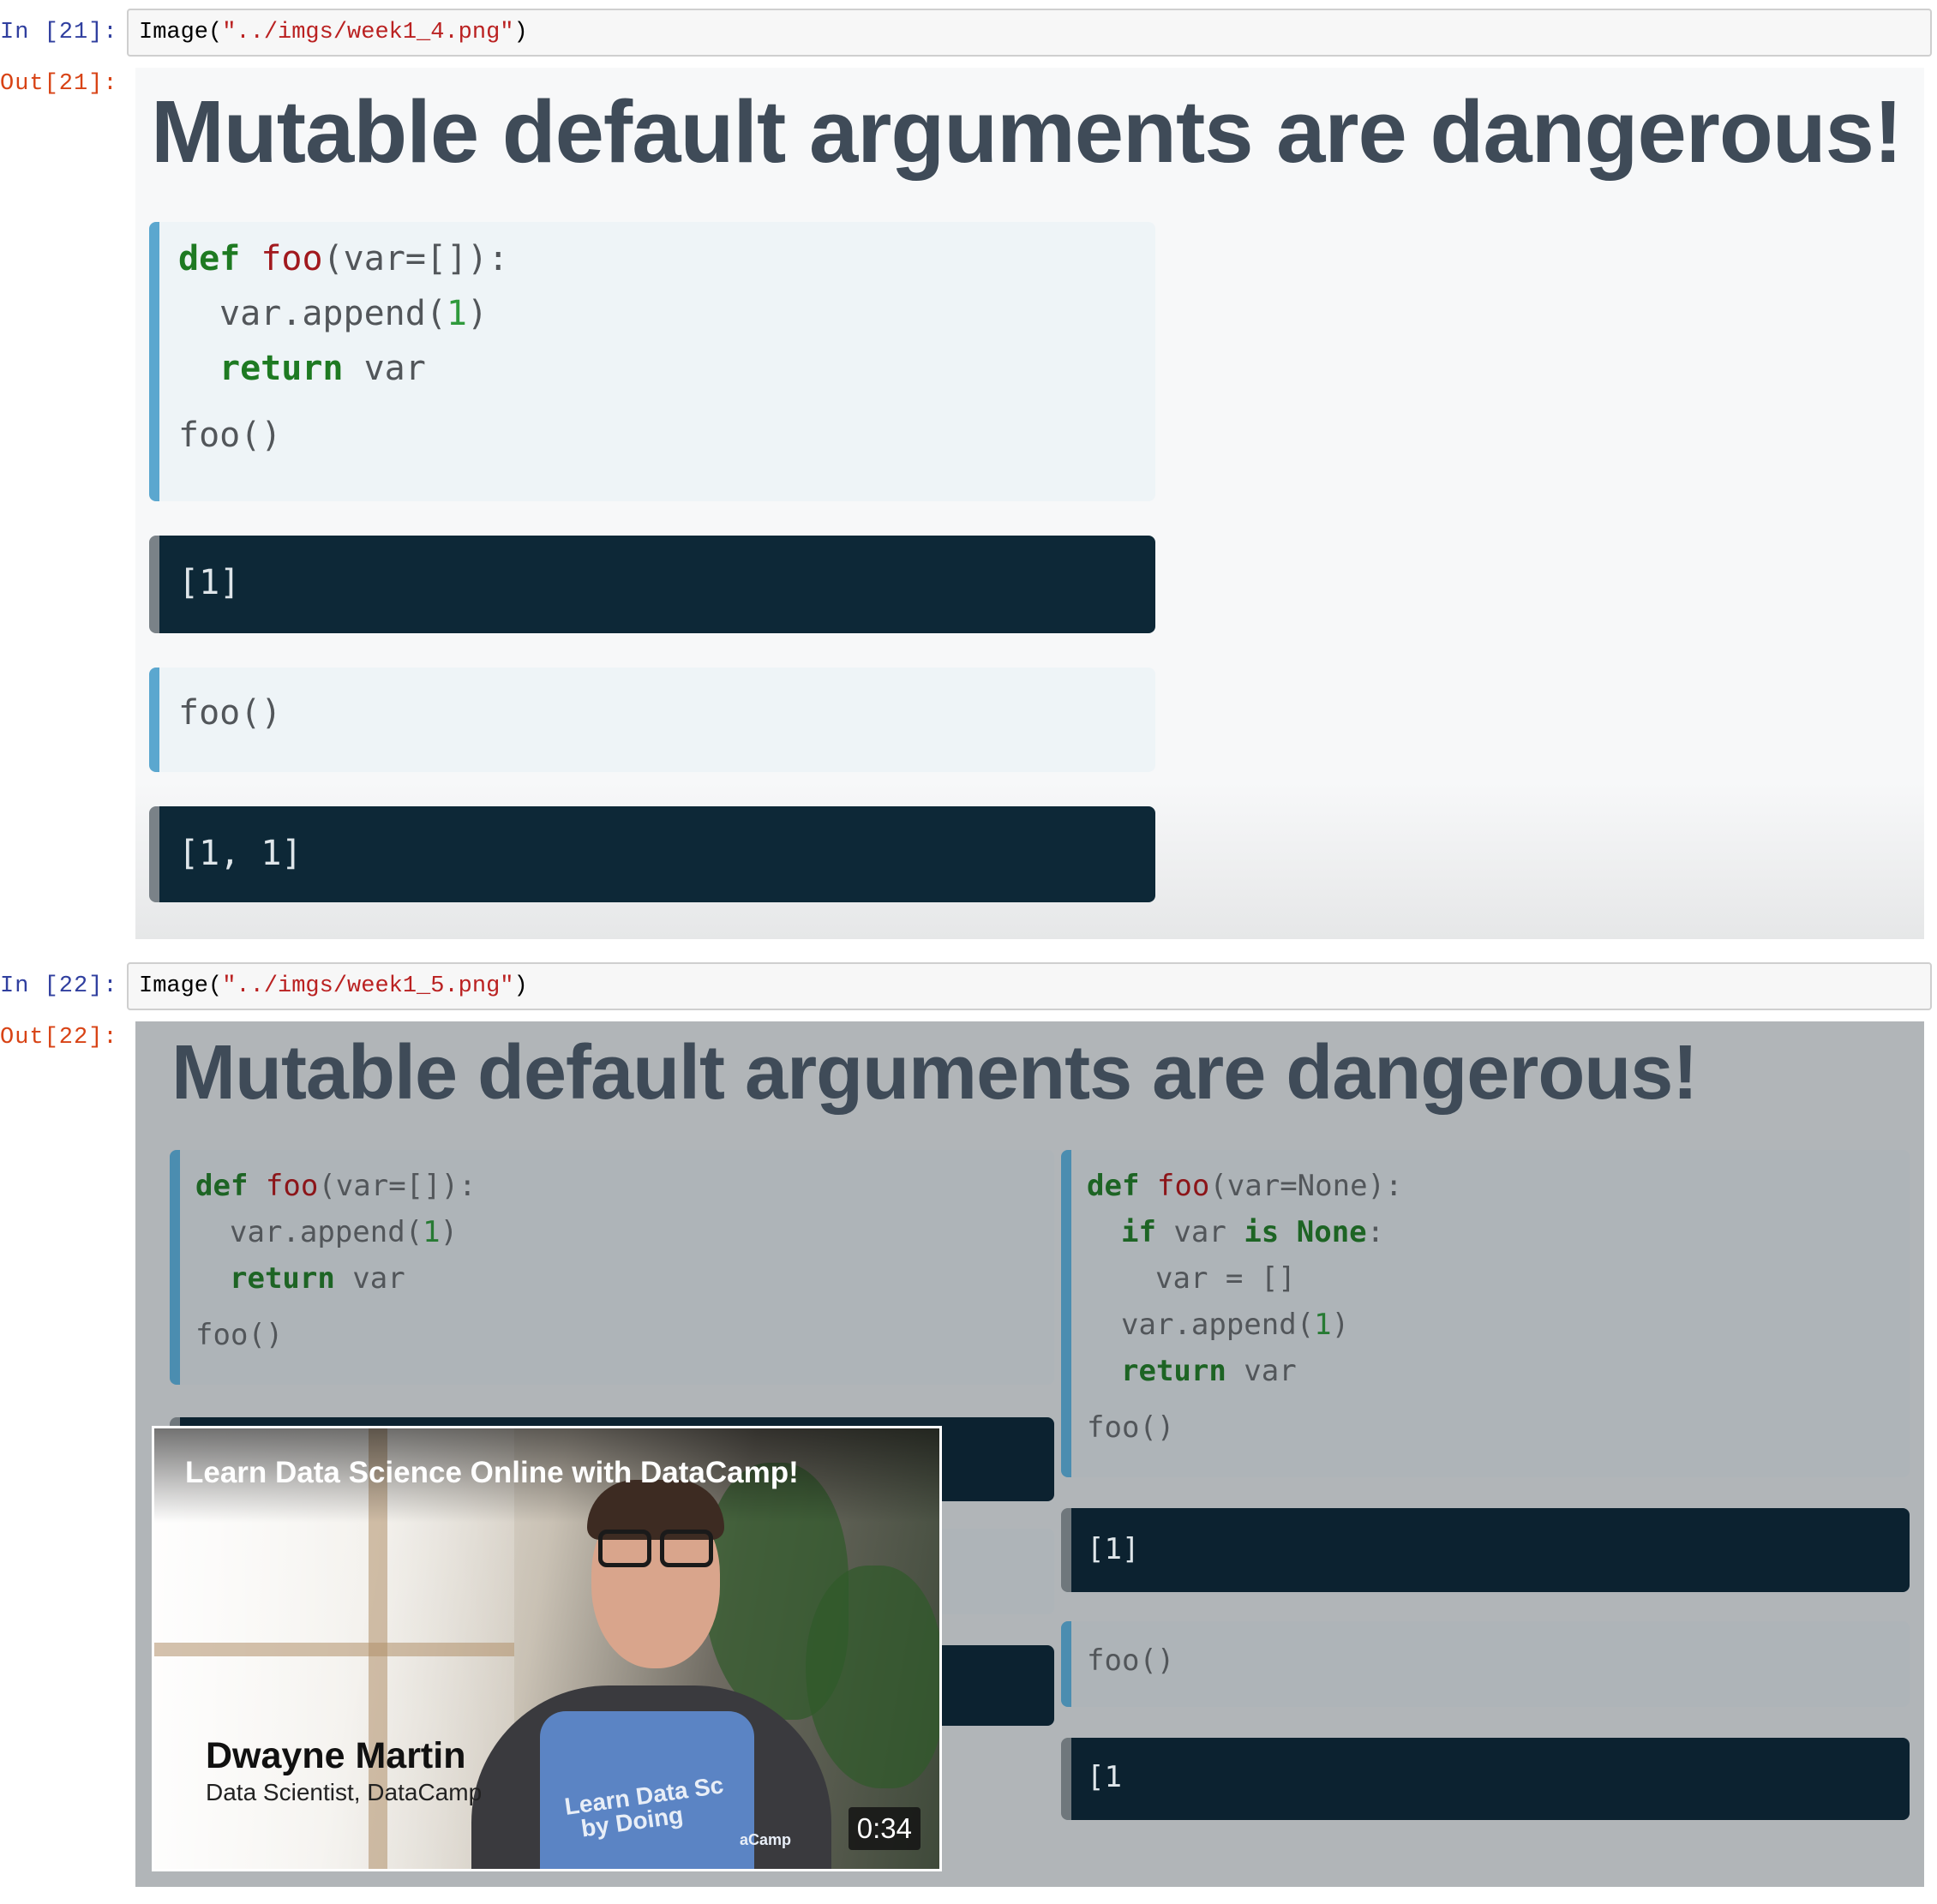 This screenshot has width=1937, height=1904. Describe the element at coordinates (885, 1829) in the screenshot. I see `video-duration-badge: 0:34` at that location.